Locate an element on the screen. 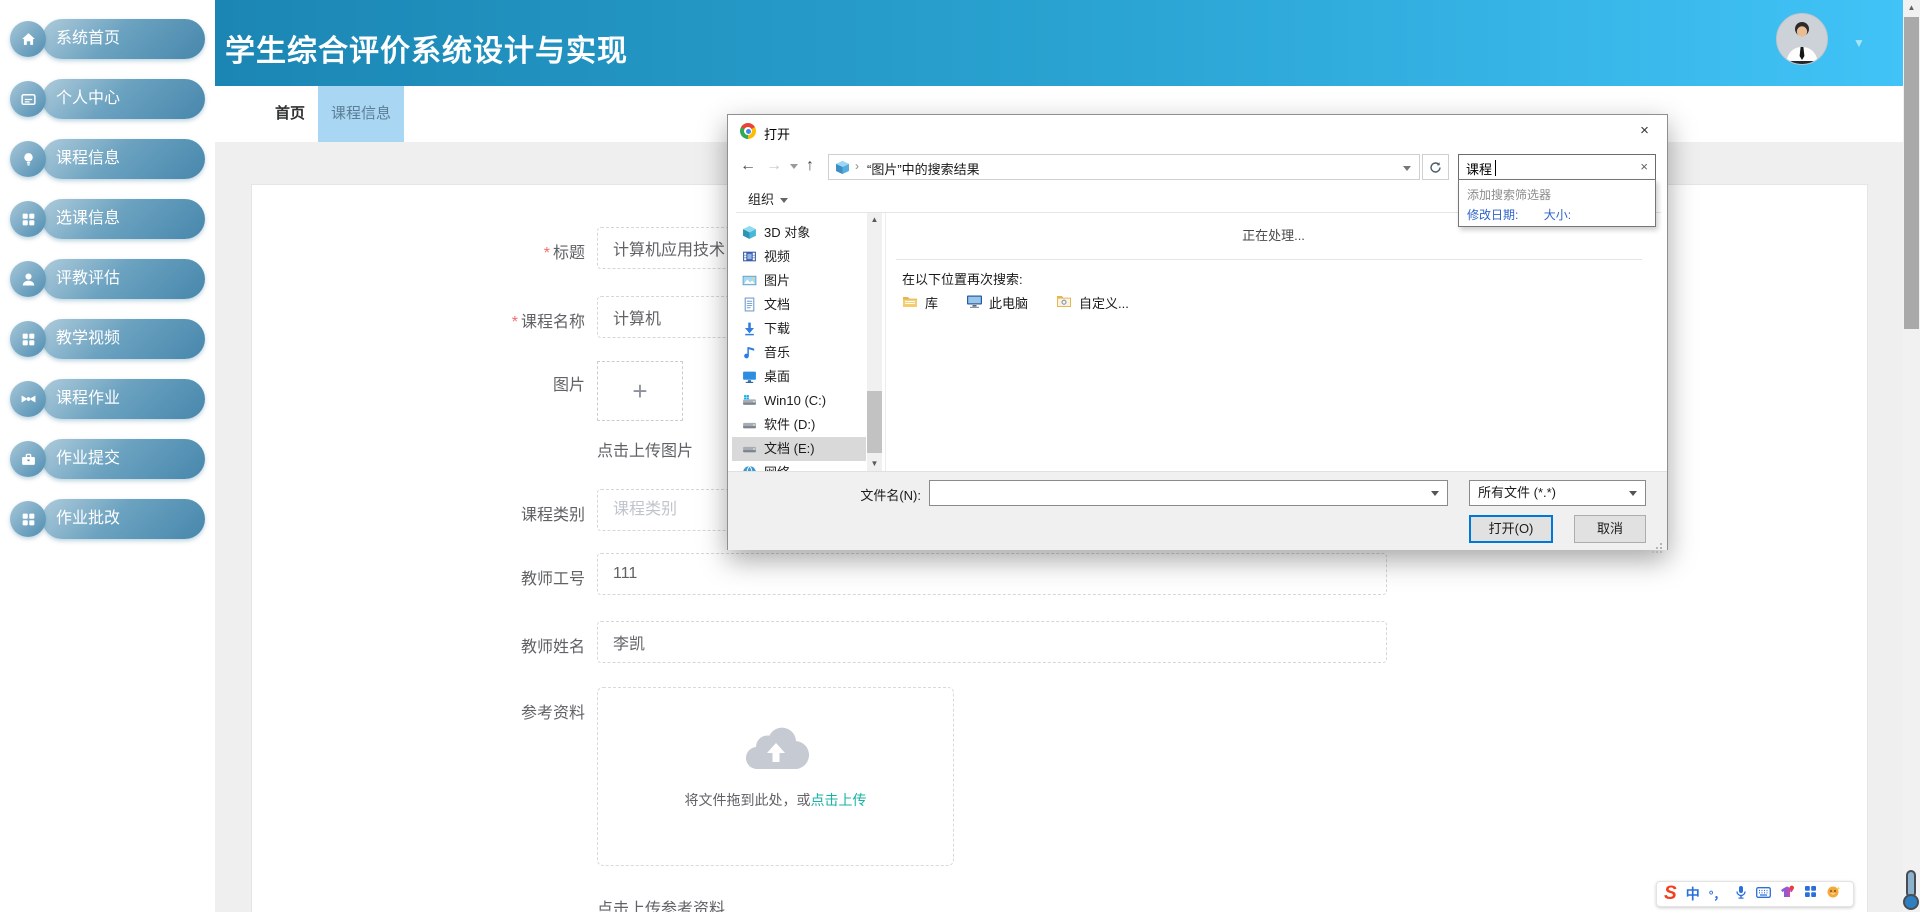 This screenshot has width=1920, height=912. toolbox-grid-icon is located at coordinates (1810, 894).